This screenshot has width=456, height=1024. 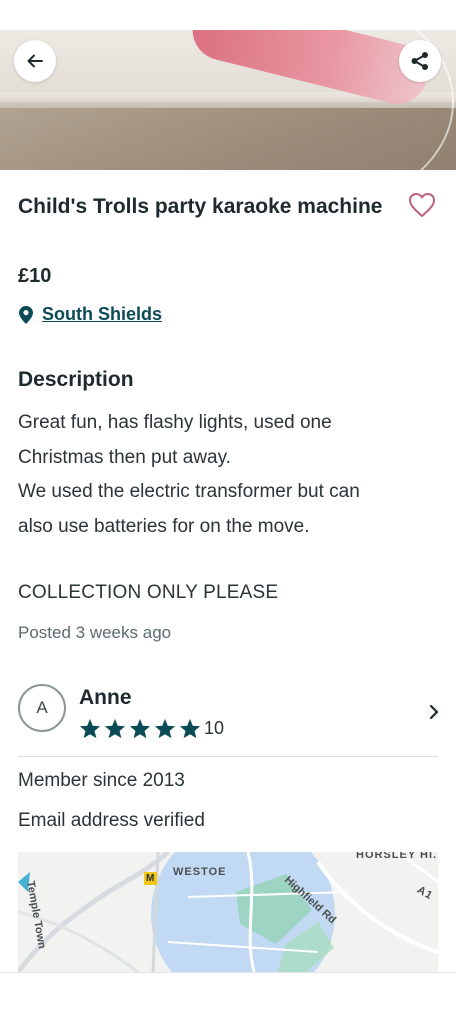 What do you see at coordinates (124, 457) in the screenshot?
I see `description-line: Christmas then put away.` at bounding box center [124, 457].